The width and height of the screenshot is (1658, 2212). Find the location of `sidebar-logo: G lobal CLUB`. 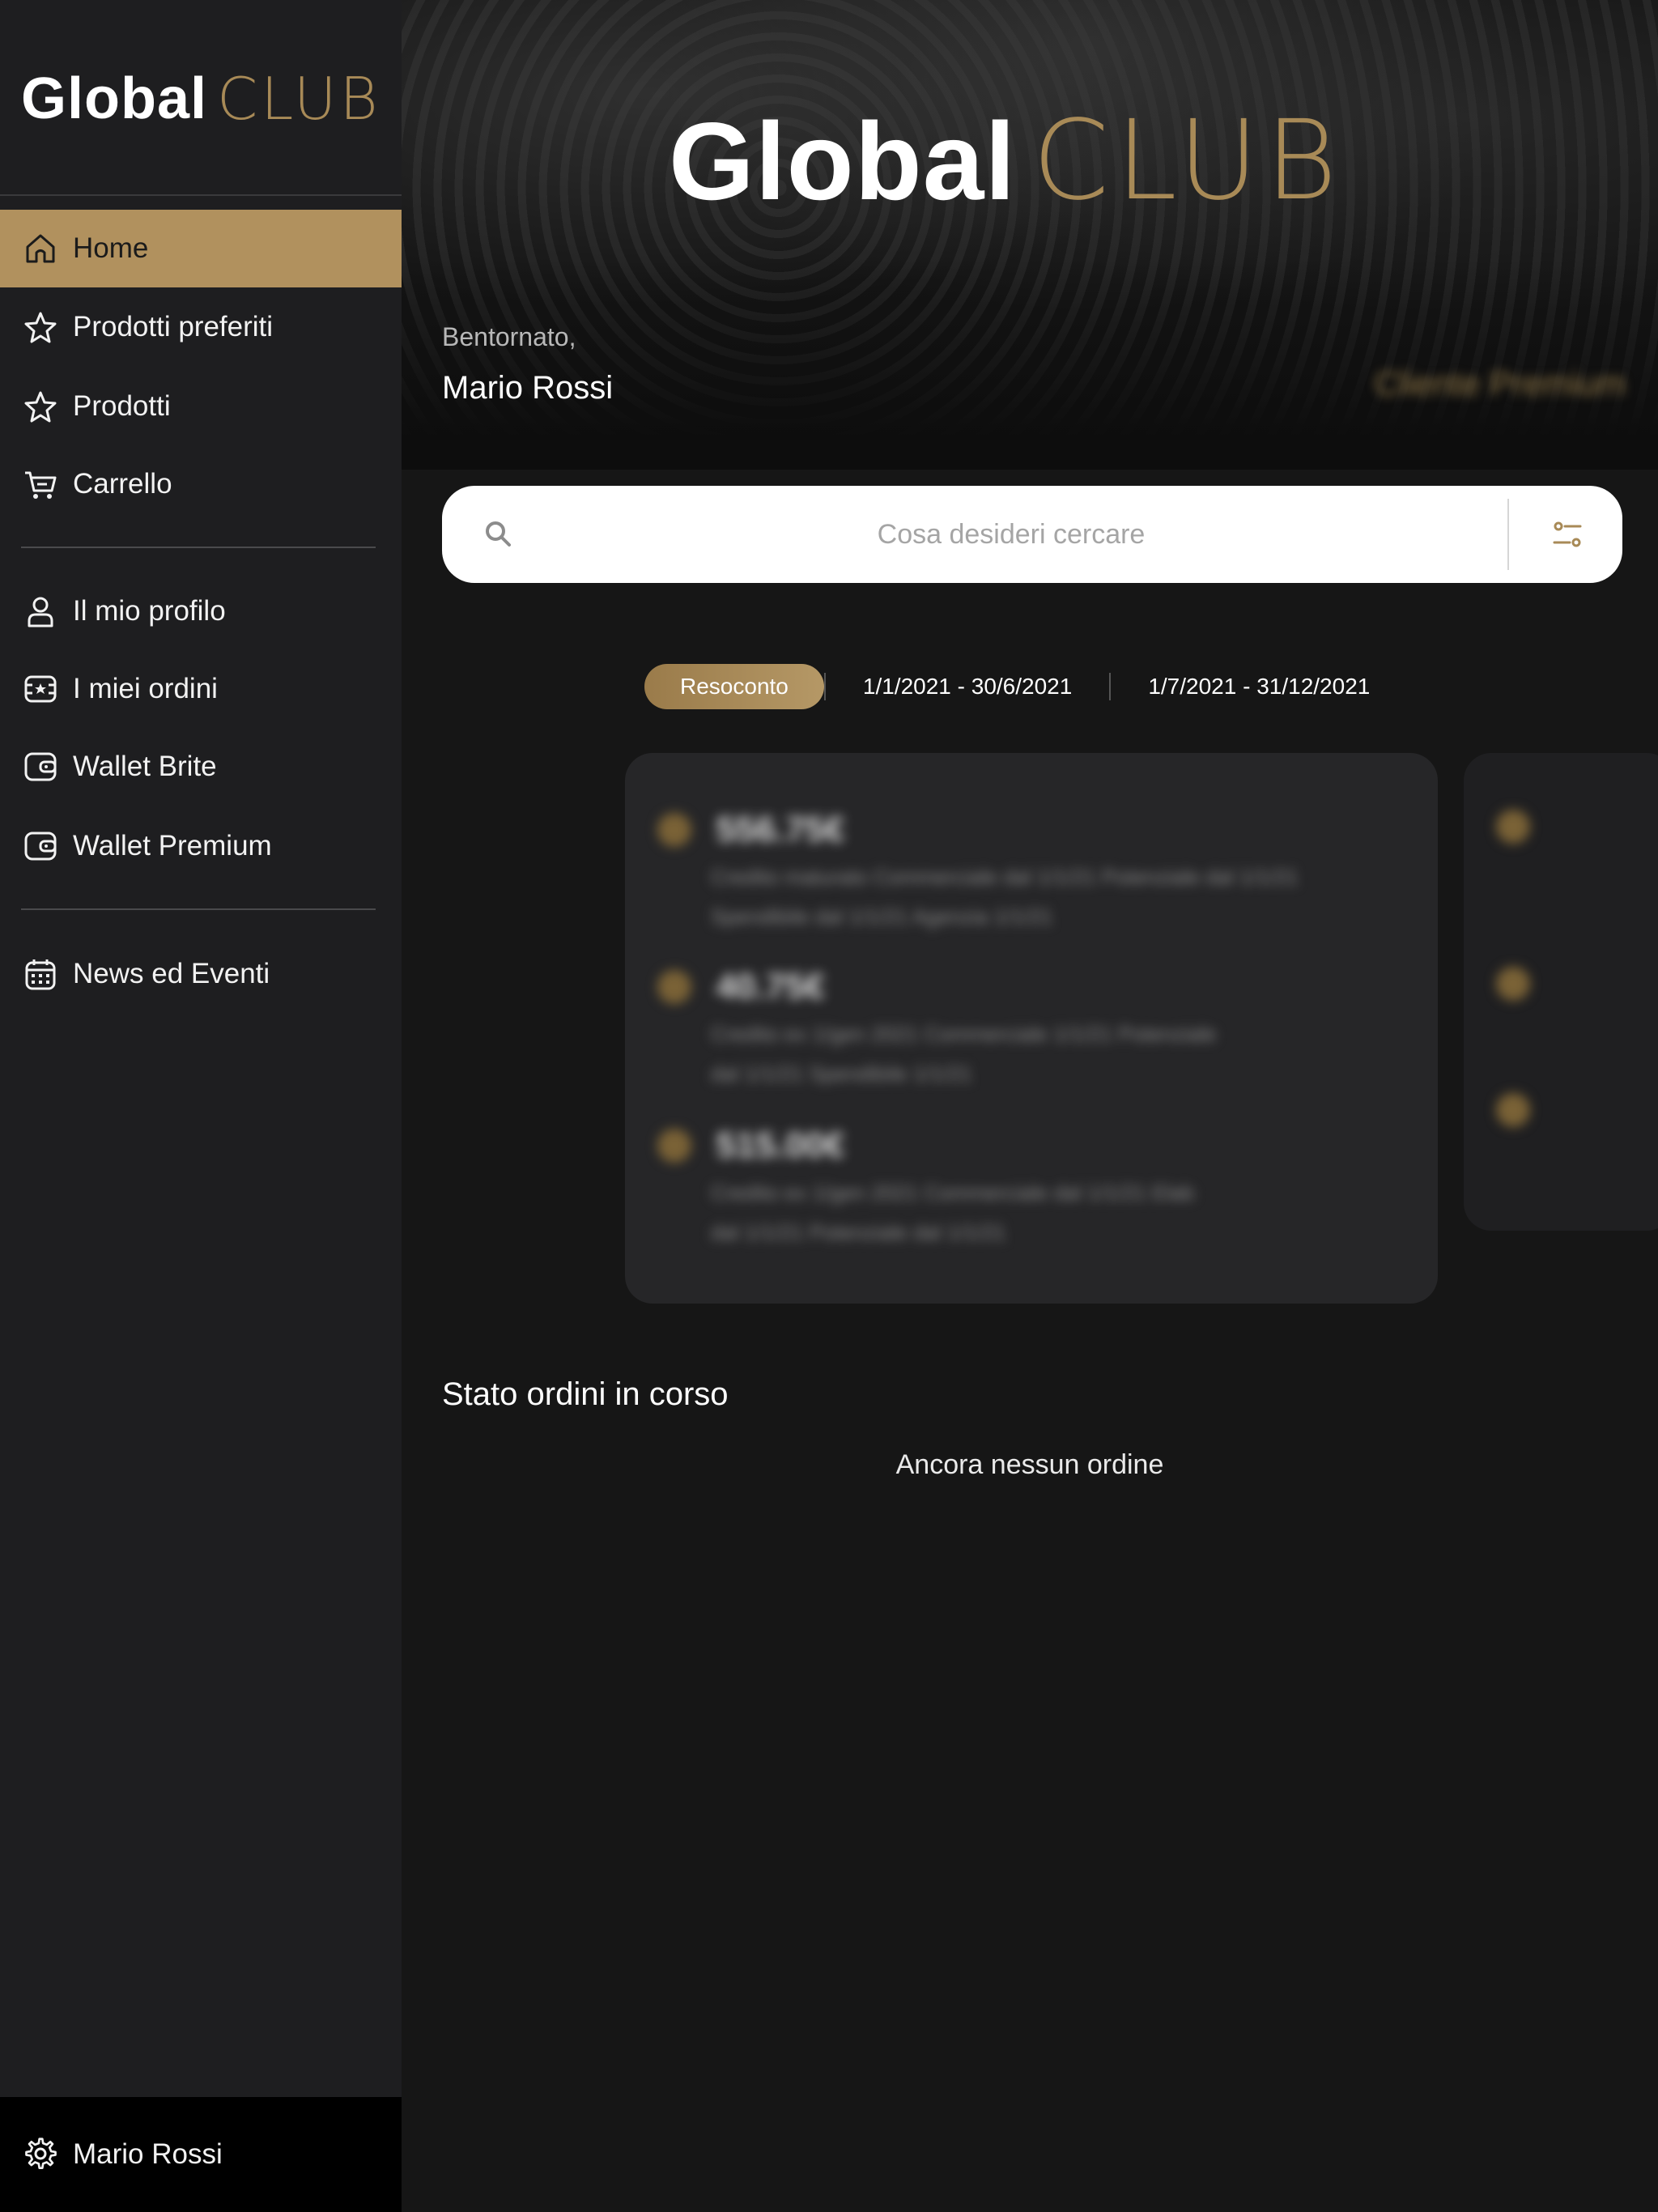

sidebar-logo: G lobal CLUB is located at coordinates (201, 99).